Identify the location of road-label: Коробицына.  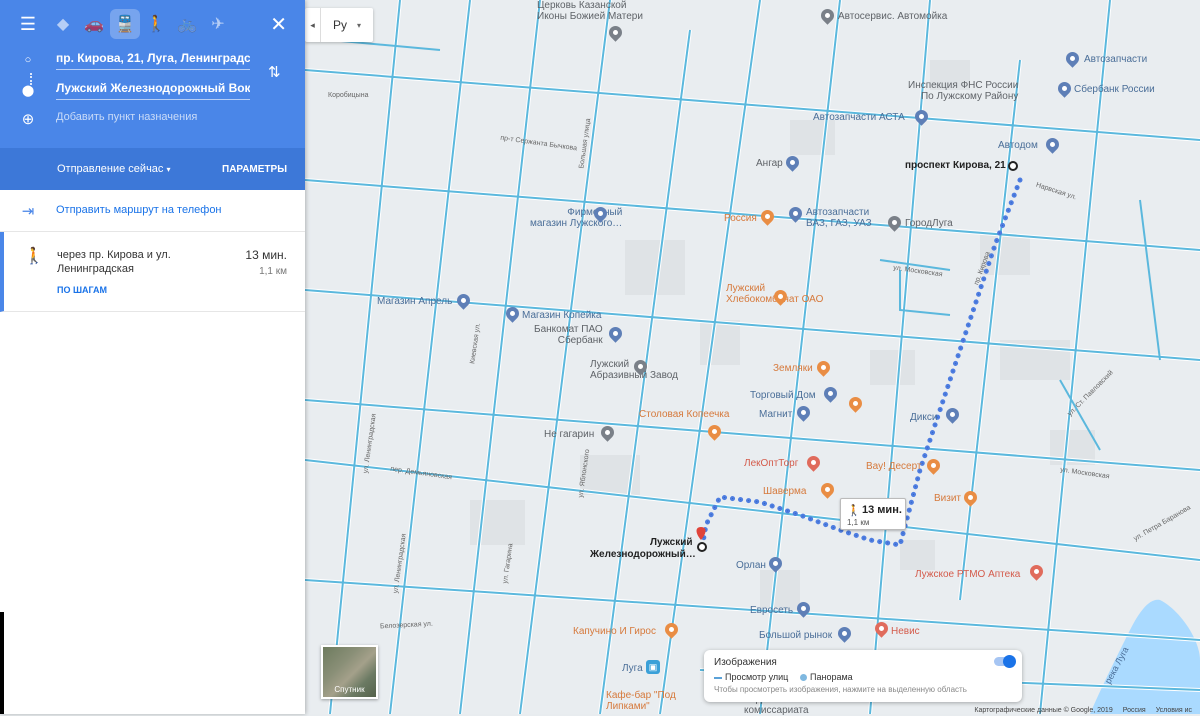
(348, 95).